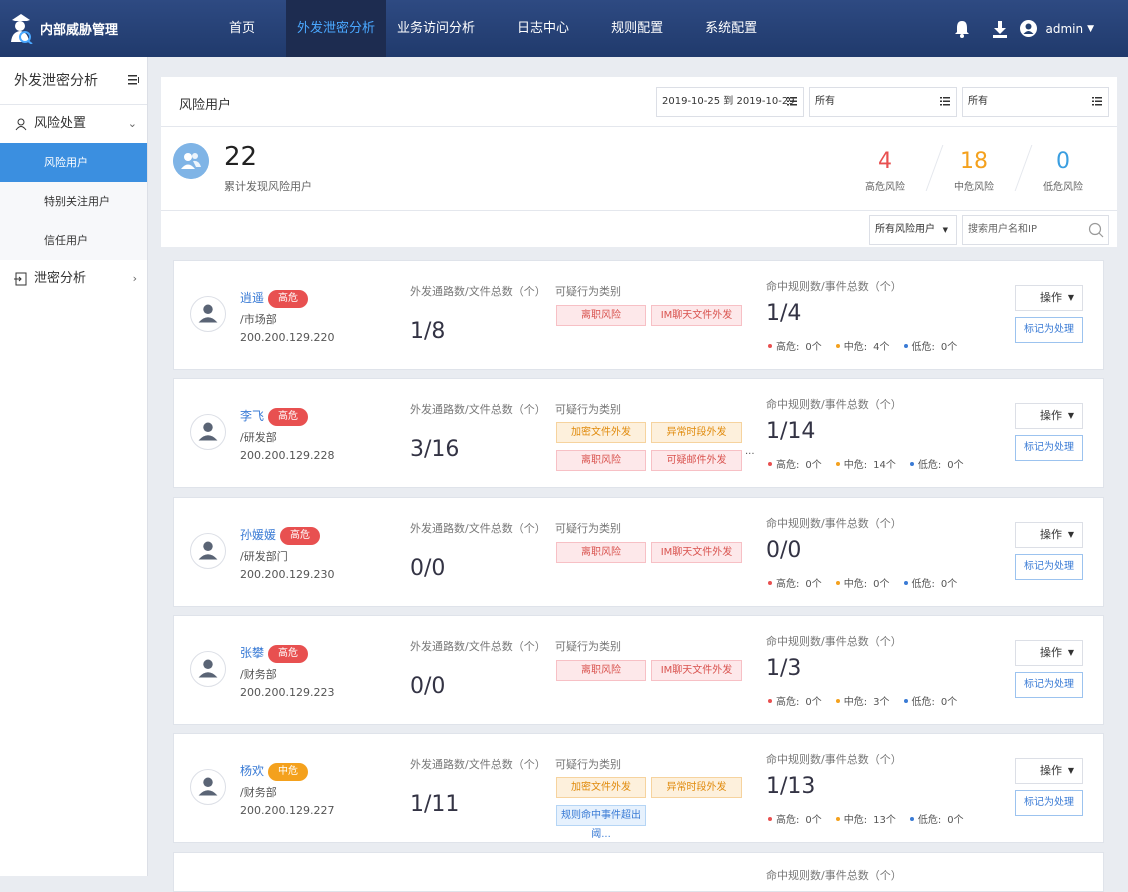 The height and width of the screenshot is (892, 1128). I want to click on filter-select-1: 所有, so click(883, 102).